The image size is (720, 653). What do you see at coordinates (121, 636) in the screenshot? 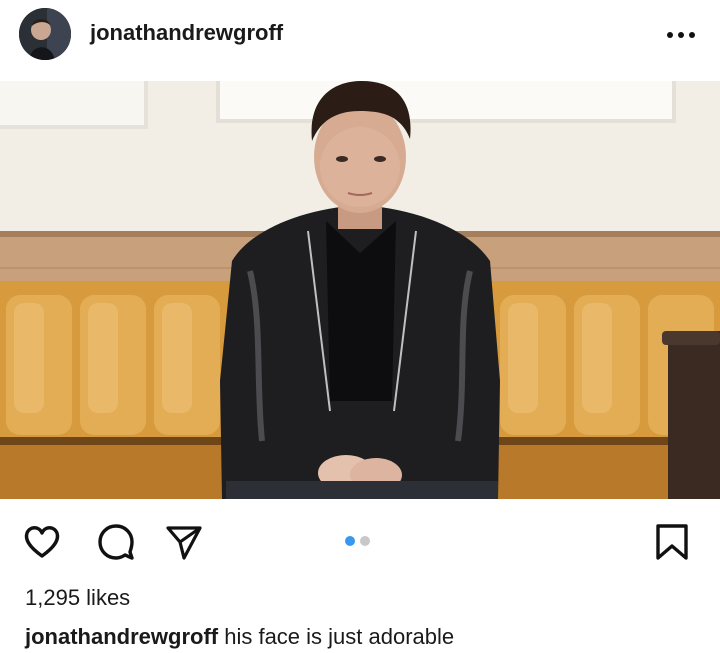
I see `caption-username: jonathandrewgroff` at bounding box center [121, 636].